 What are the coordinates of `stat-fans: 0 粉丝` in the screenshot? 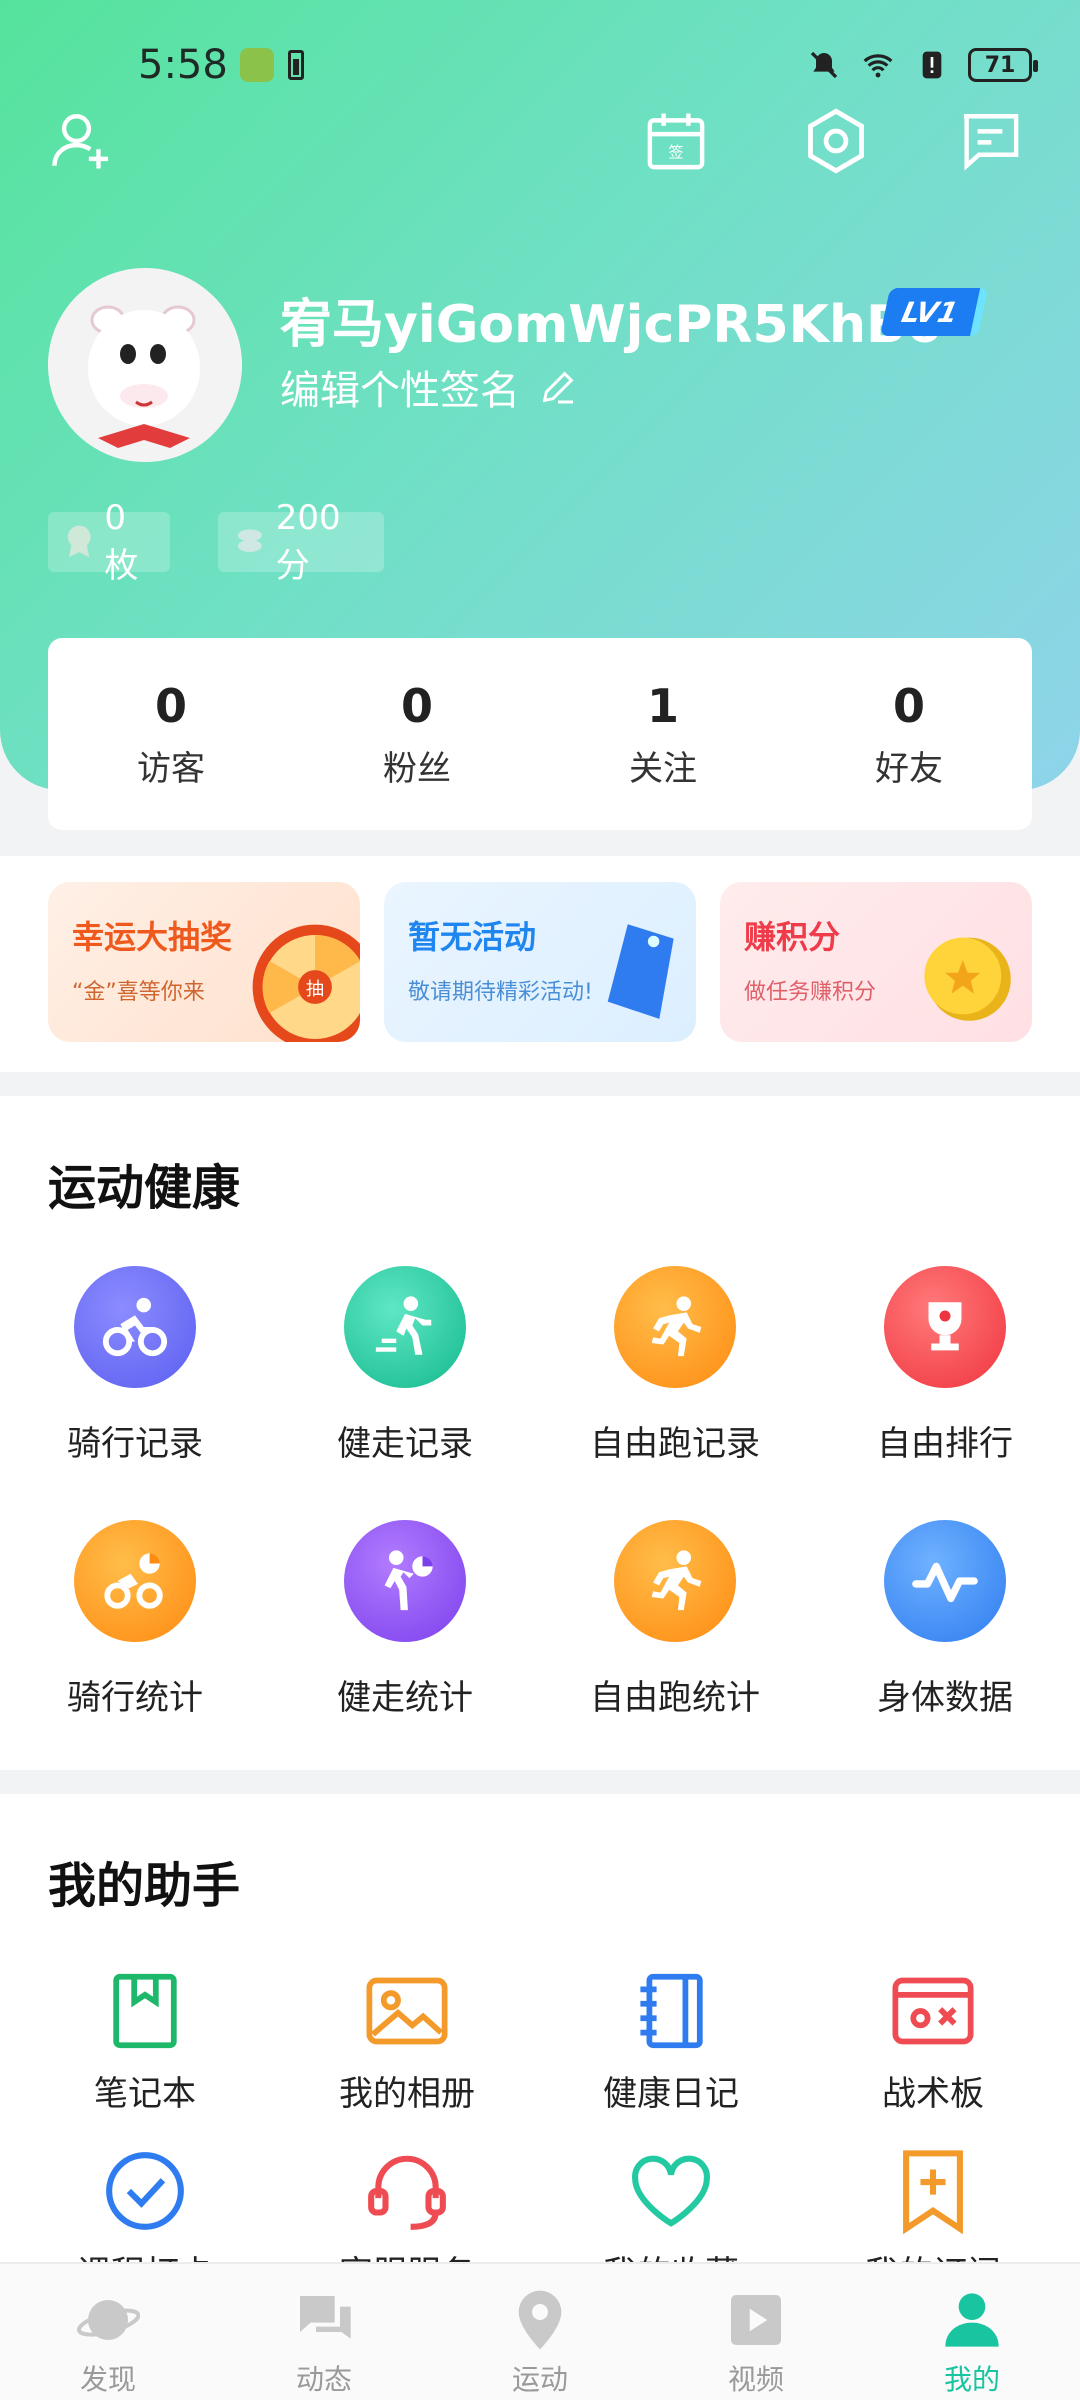 It's located at (417, 734).